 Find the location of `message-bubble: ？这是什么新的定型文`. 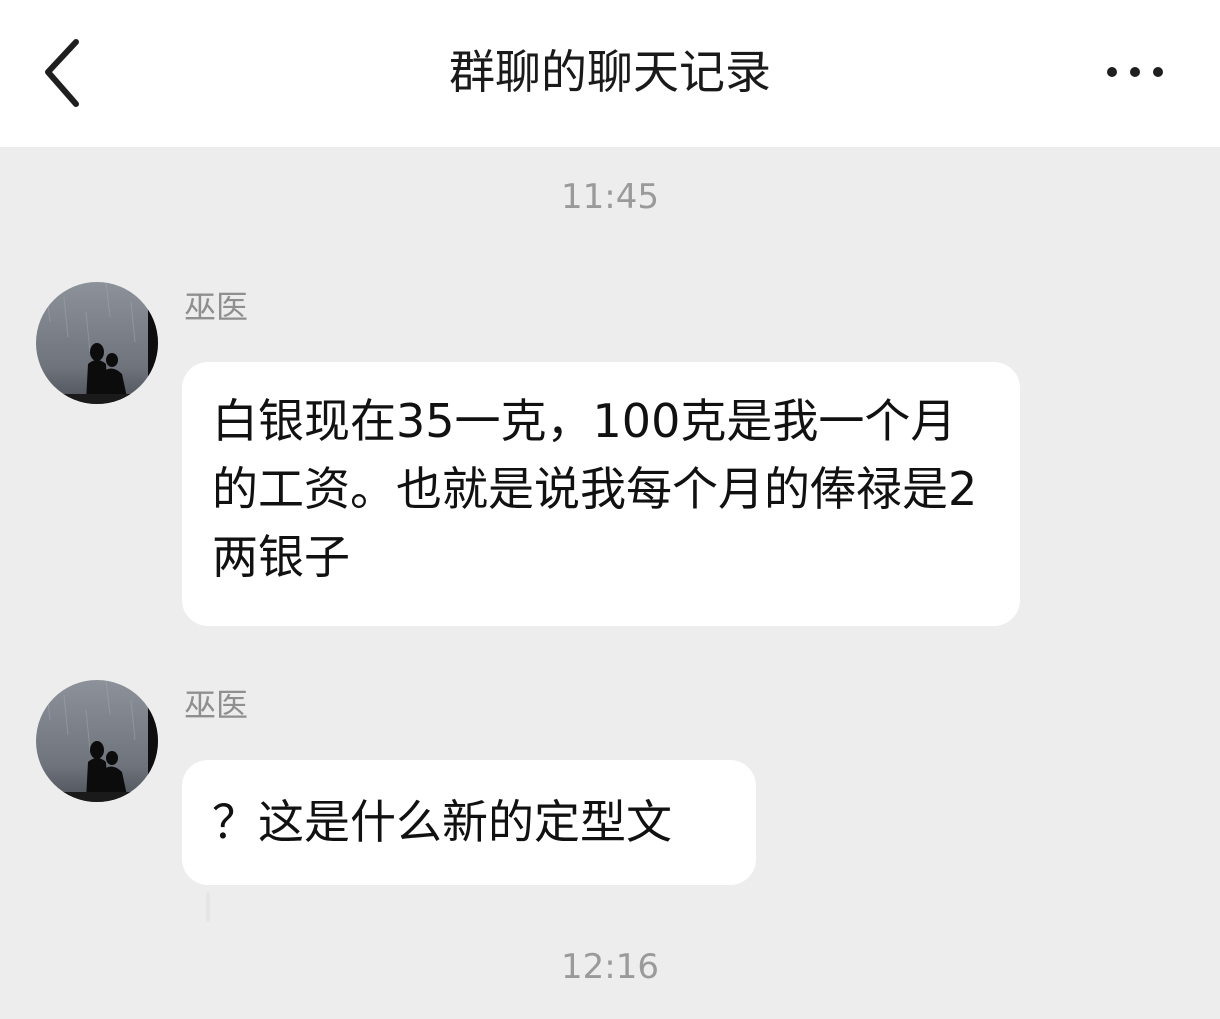

message-bubble: ？这是什么新的定型文 is located at coordinates (469, 822).